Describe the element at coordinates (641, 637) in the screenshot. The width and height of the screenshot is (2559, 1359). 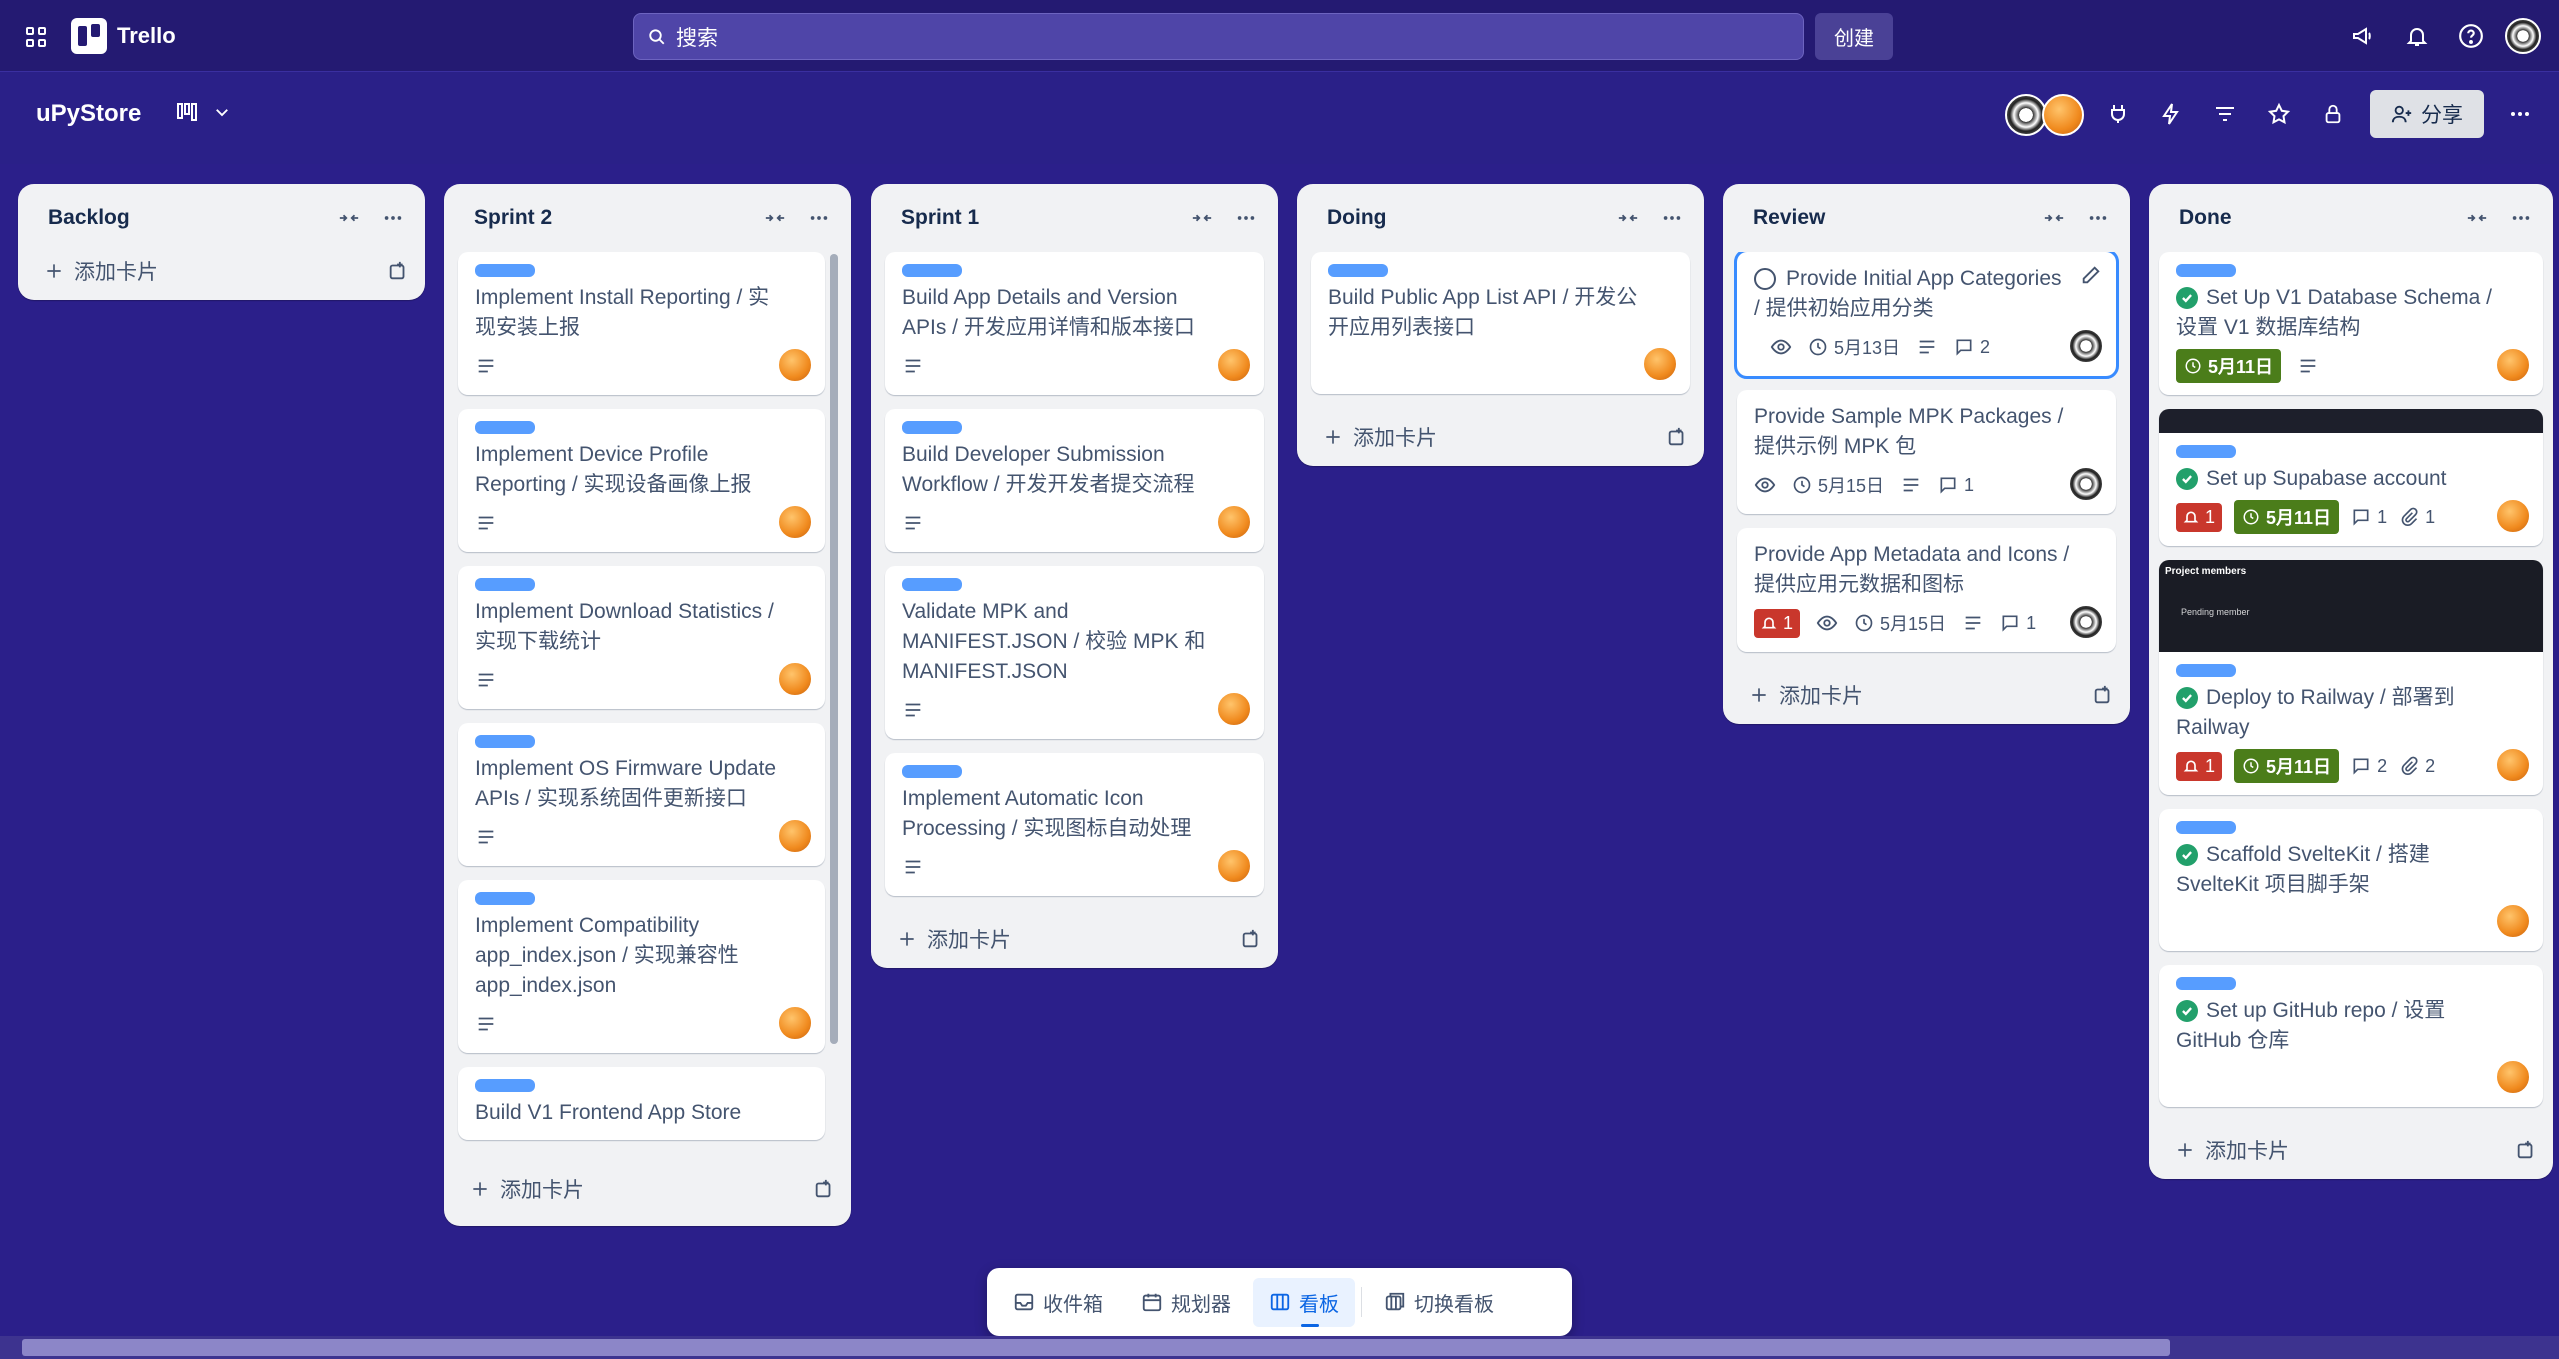
I see `card: Implement Download Statistics / 实现下载统计` at that location.